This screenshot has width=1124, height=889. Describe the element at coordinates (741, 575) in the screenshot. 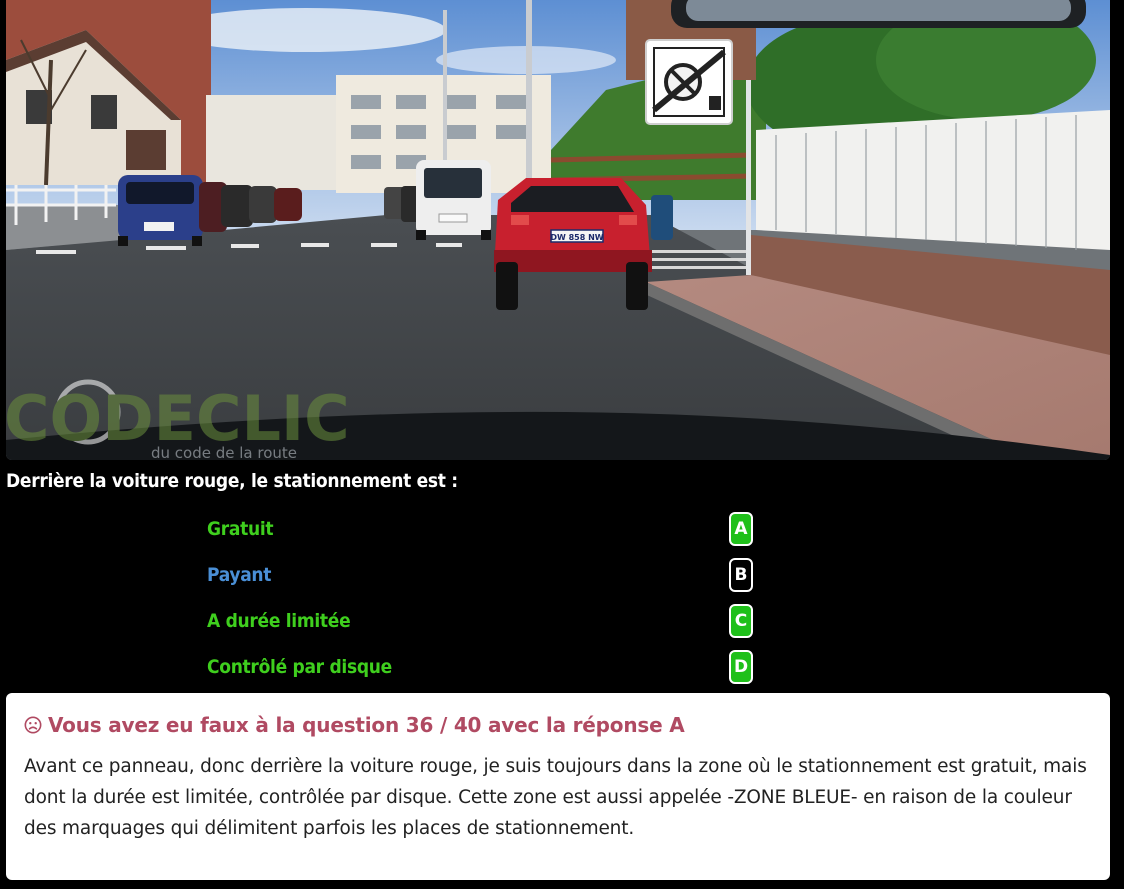

I see `answer-button-b: B` at that location.